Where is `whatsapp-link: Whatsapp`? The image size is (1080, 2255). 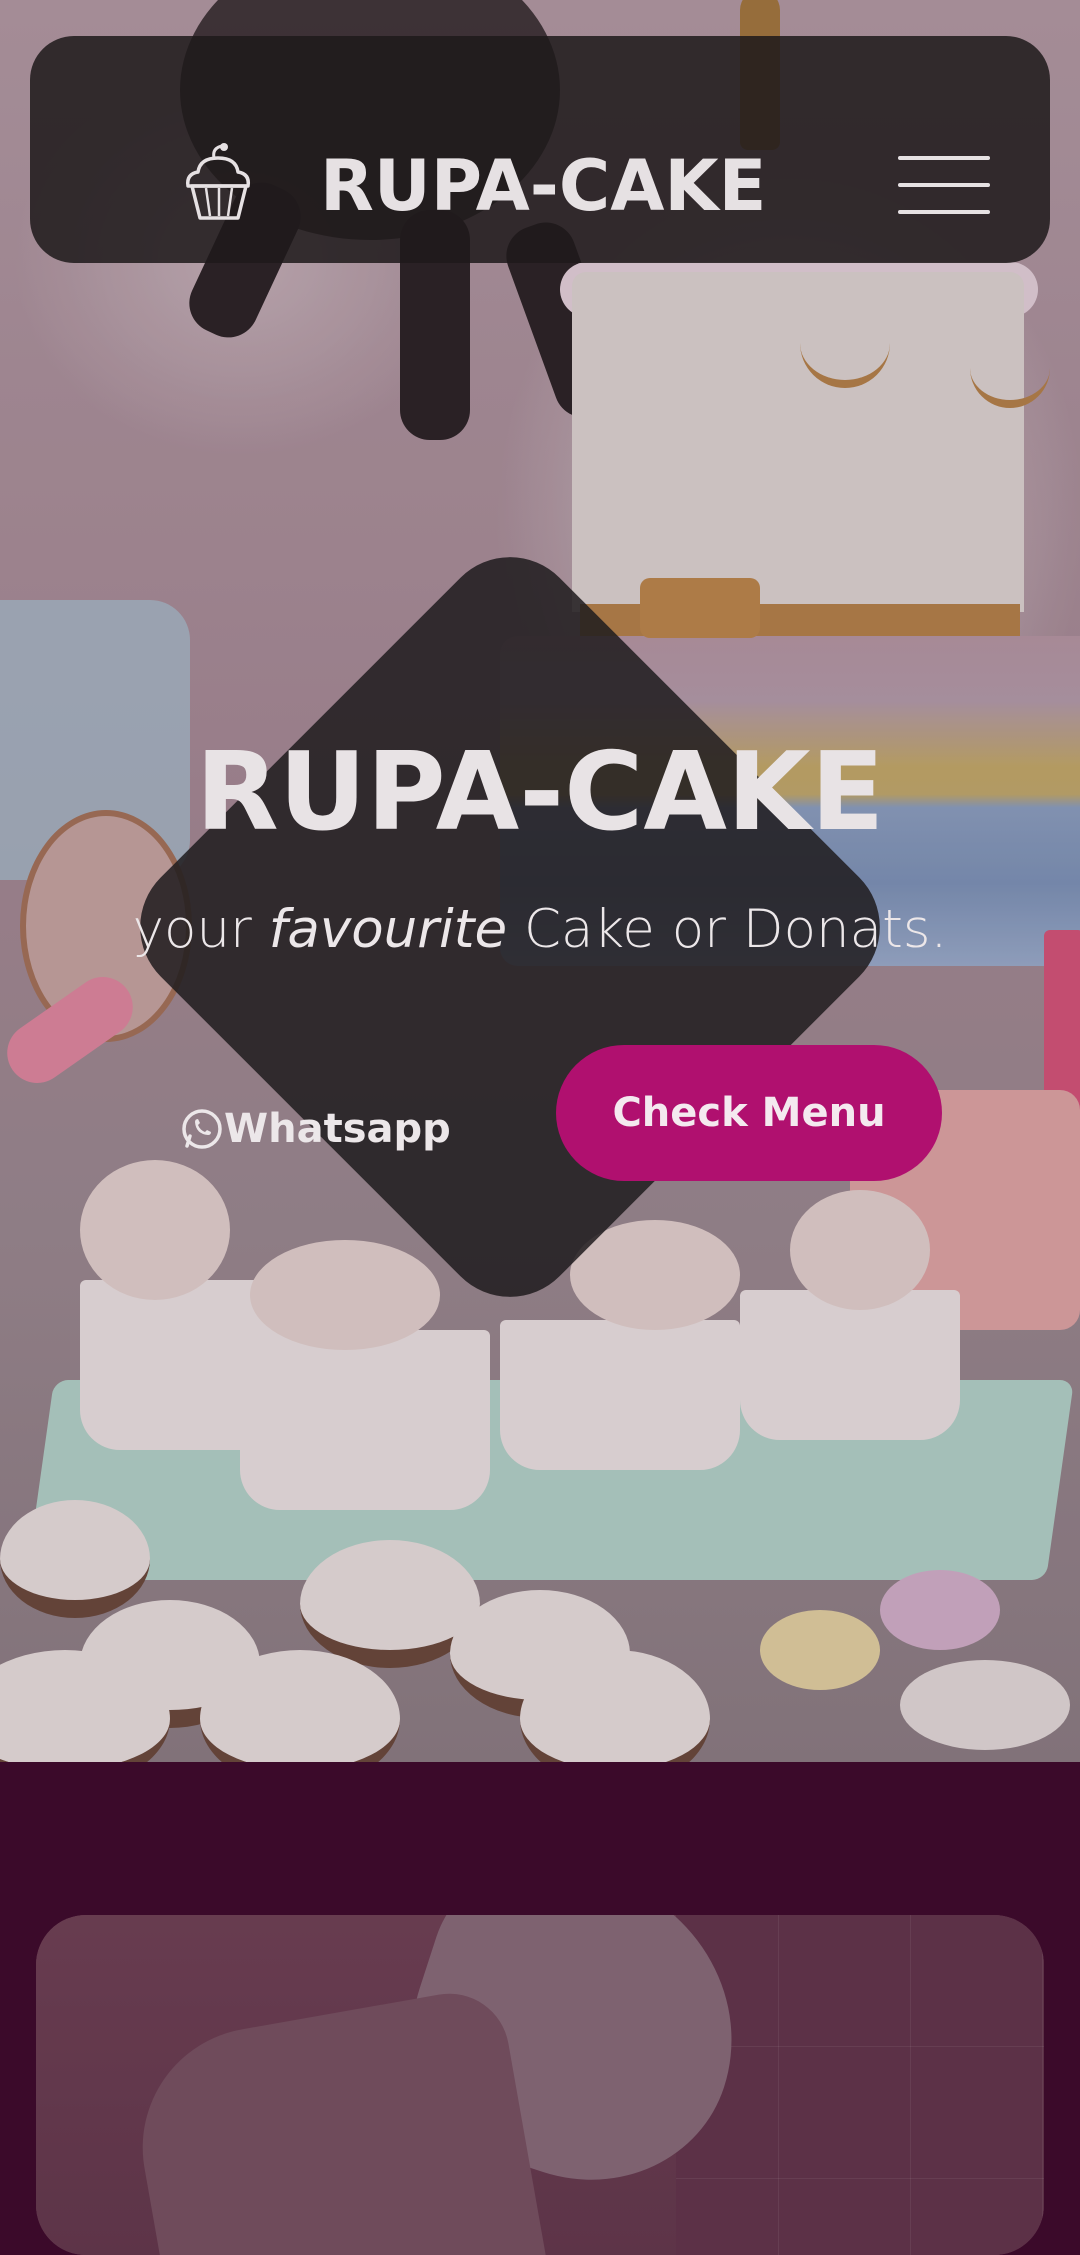
whatsapp-link: Whatsapp is located at coordinates (315, 1129).